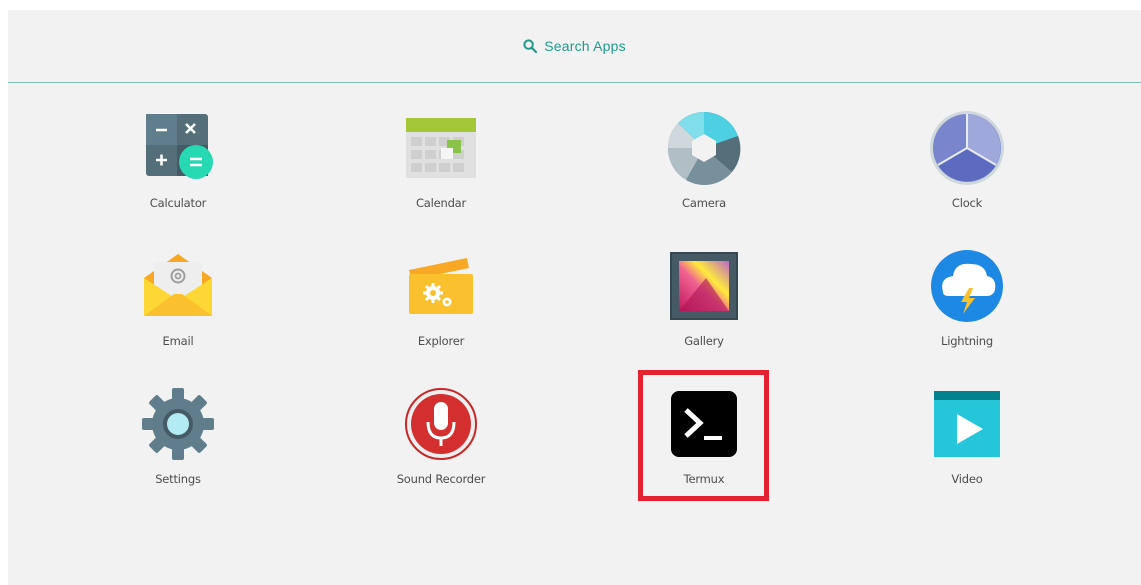 The height and width of the screenshot is (585, 1141). I want to click on app-label: Calendar, so click(441, 203).